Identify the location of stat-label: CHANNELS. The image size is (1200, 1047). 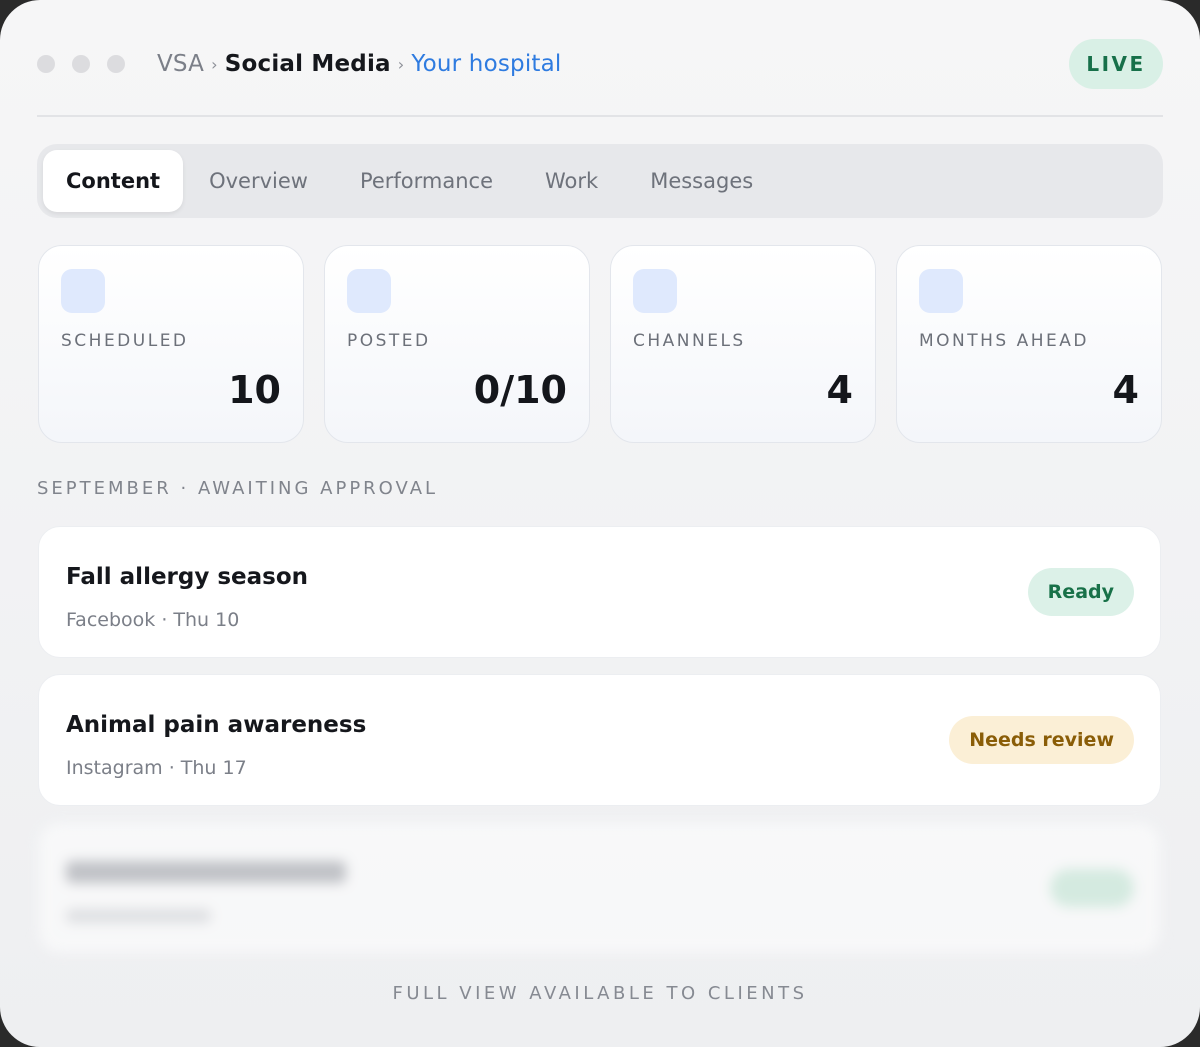
(689, 341).